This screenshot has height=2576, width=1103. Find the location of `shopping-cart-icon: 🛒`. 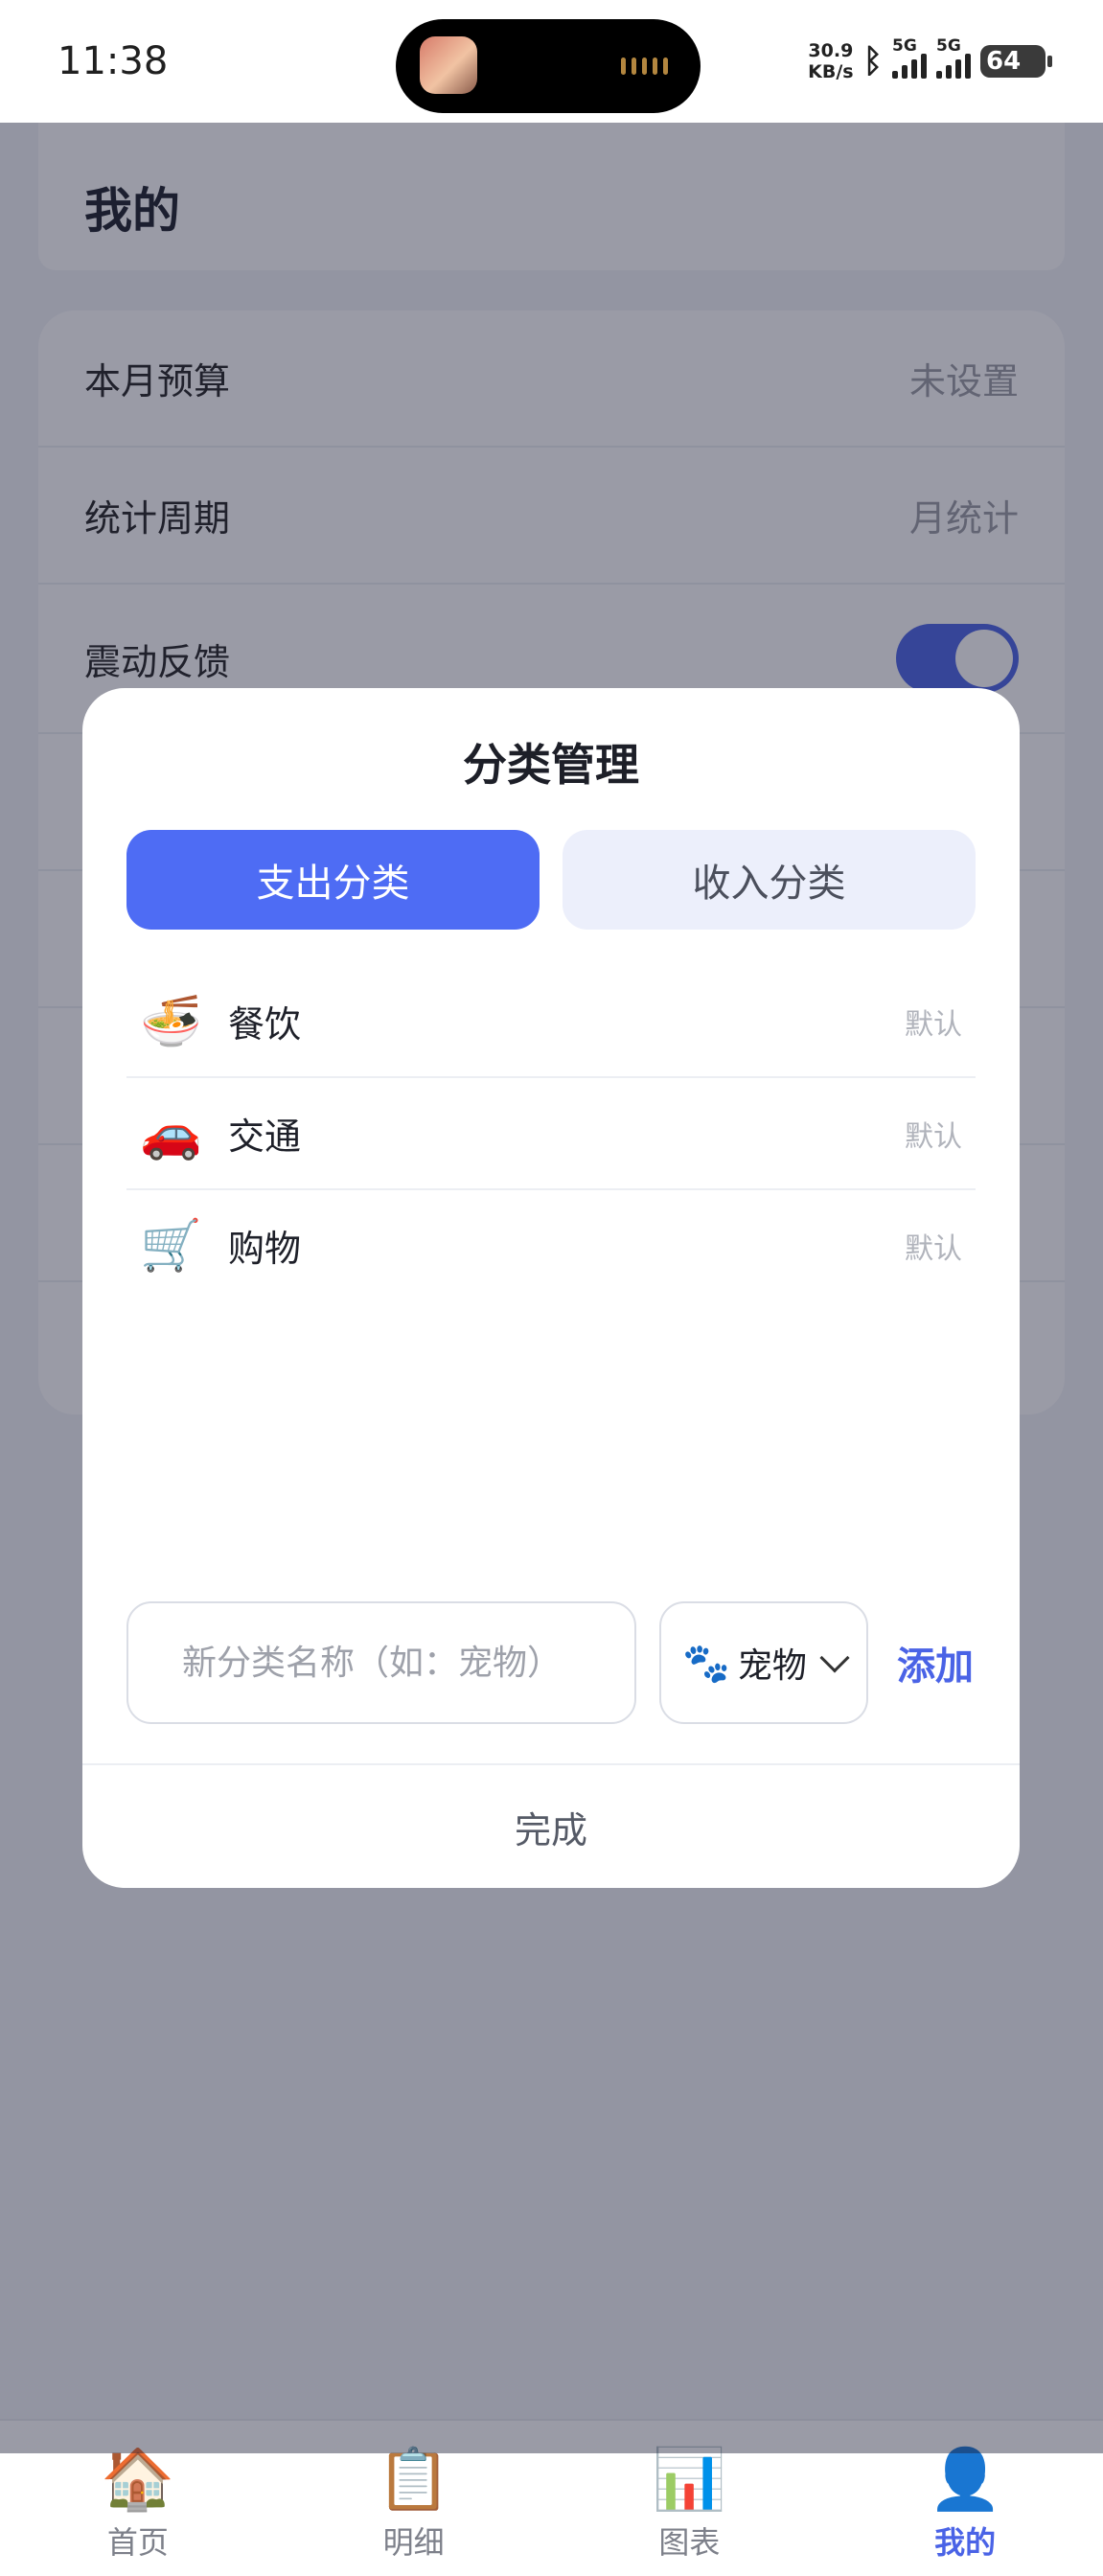

shopping-cart-icon: 🛒 is located at coordinates (171, 1245).